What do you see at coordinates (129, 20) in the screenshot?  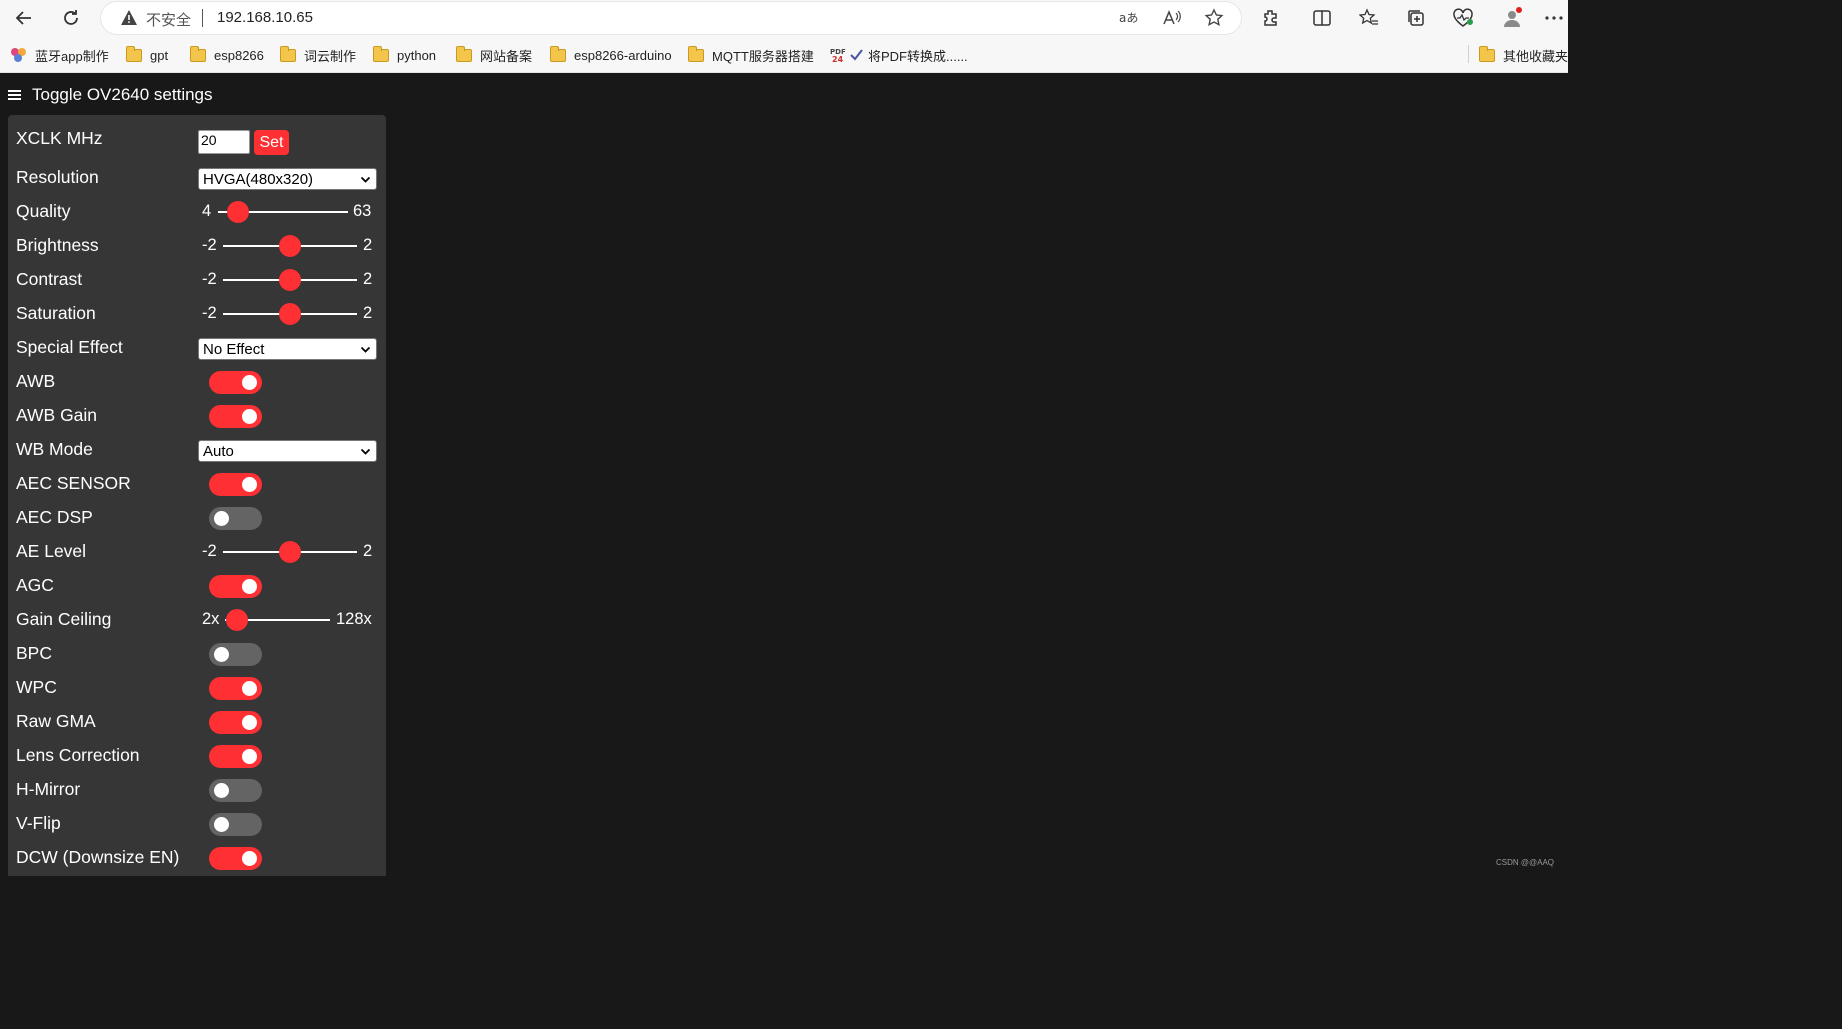 I see `warning-icon` at bounding box center [129, 20].